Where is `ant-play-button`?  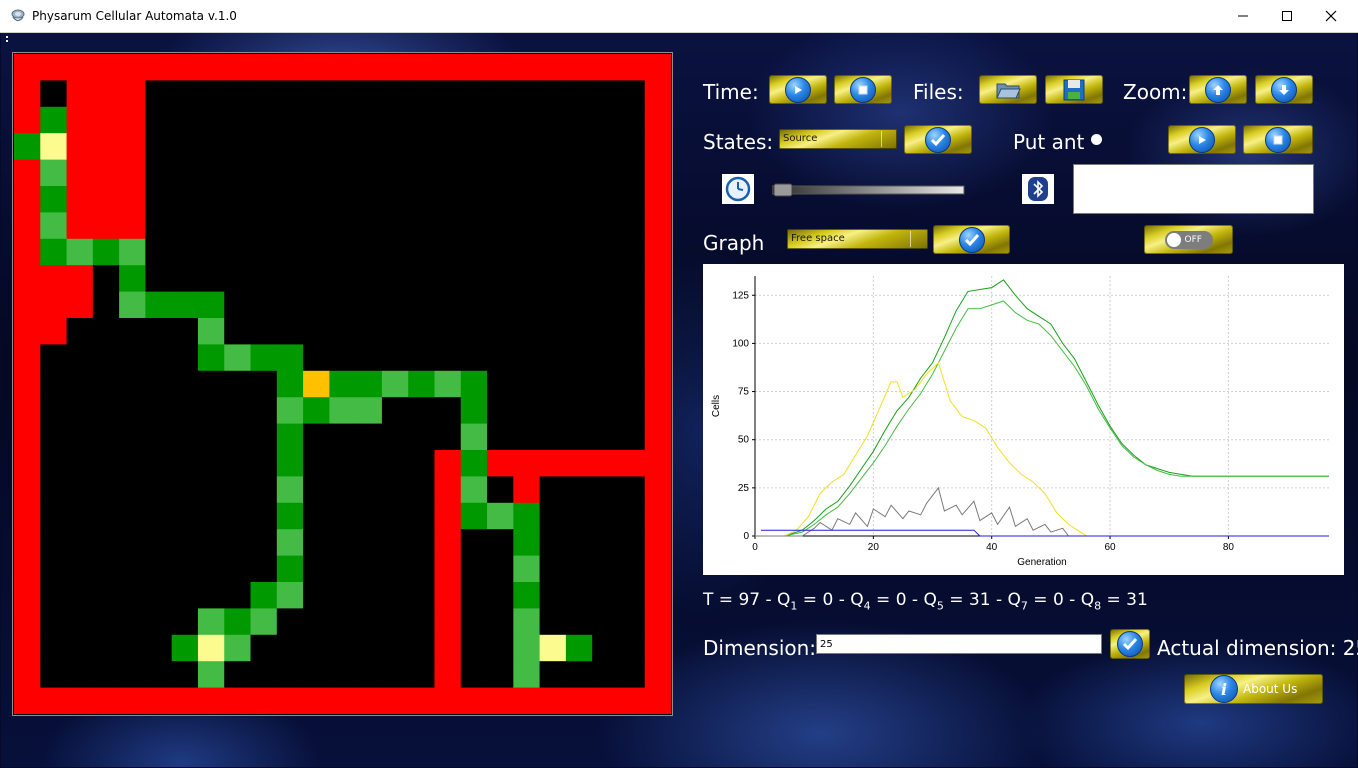 ant-play-button is located at coordinates (1202, 139).